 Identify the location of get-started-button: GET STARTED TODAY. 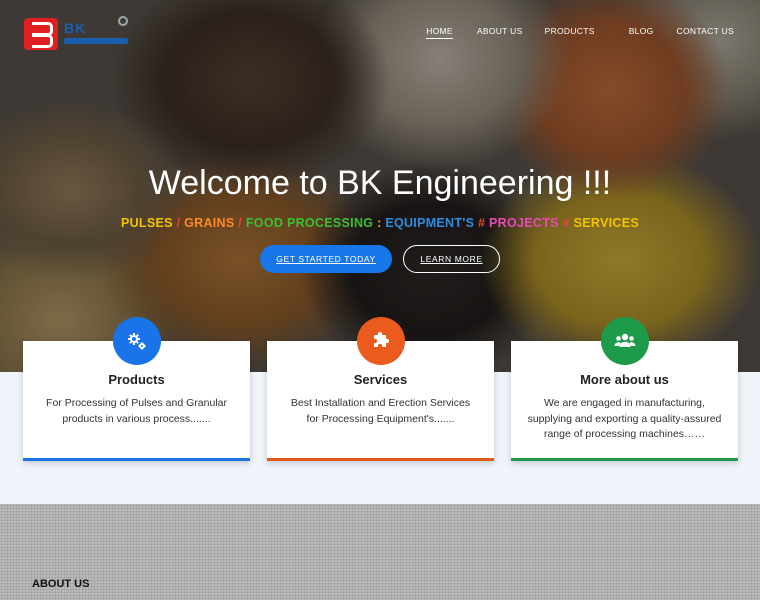
(326, 259).